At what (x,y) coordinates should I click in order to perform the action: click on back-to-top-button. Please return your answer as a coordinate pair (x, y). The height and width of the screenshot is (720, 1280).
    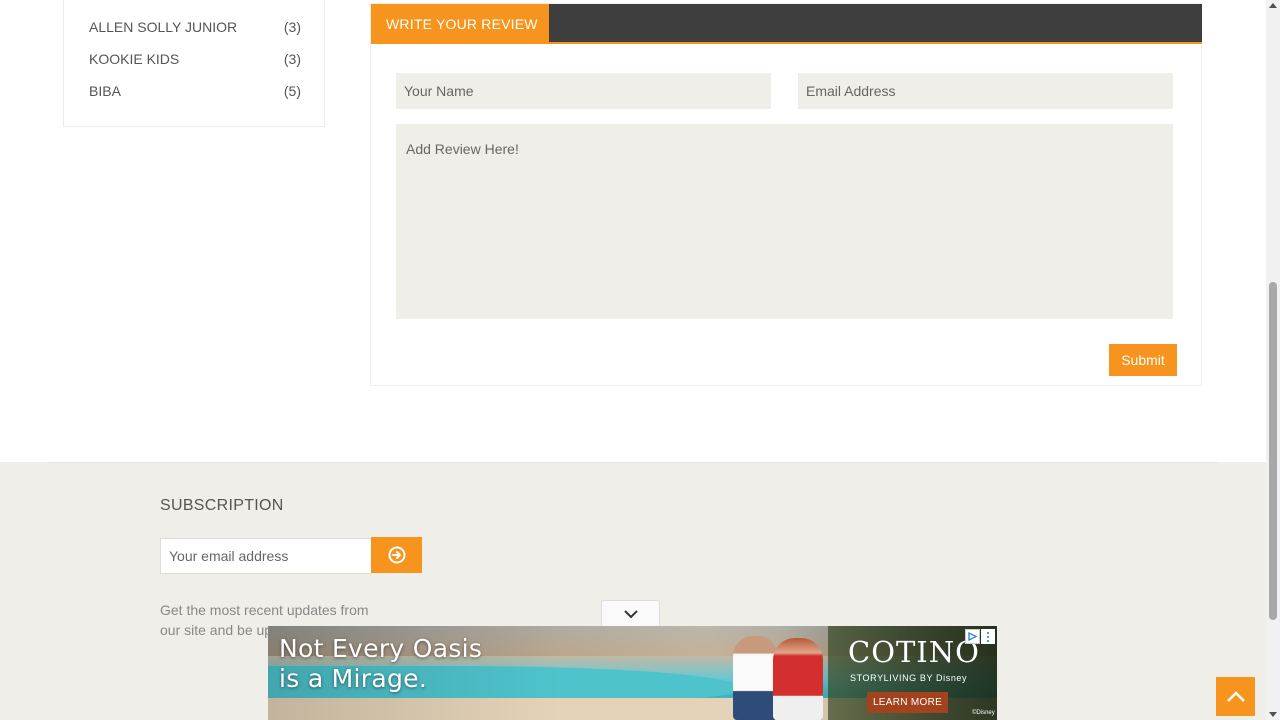
    Looking at the image, I should click on (1235, 696).